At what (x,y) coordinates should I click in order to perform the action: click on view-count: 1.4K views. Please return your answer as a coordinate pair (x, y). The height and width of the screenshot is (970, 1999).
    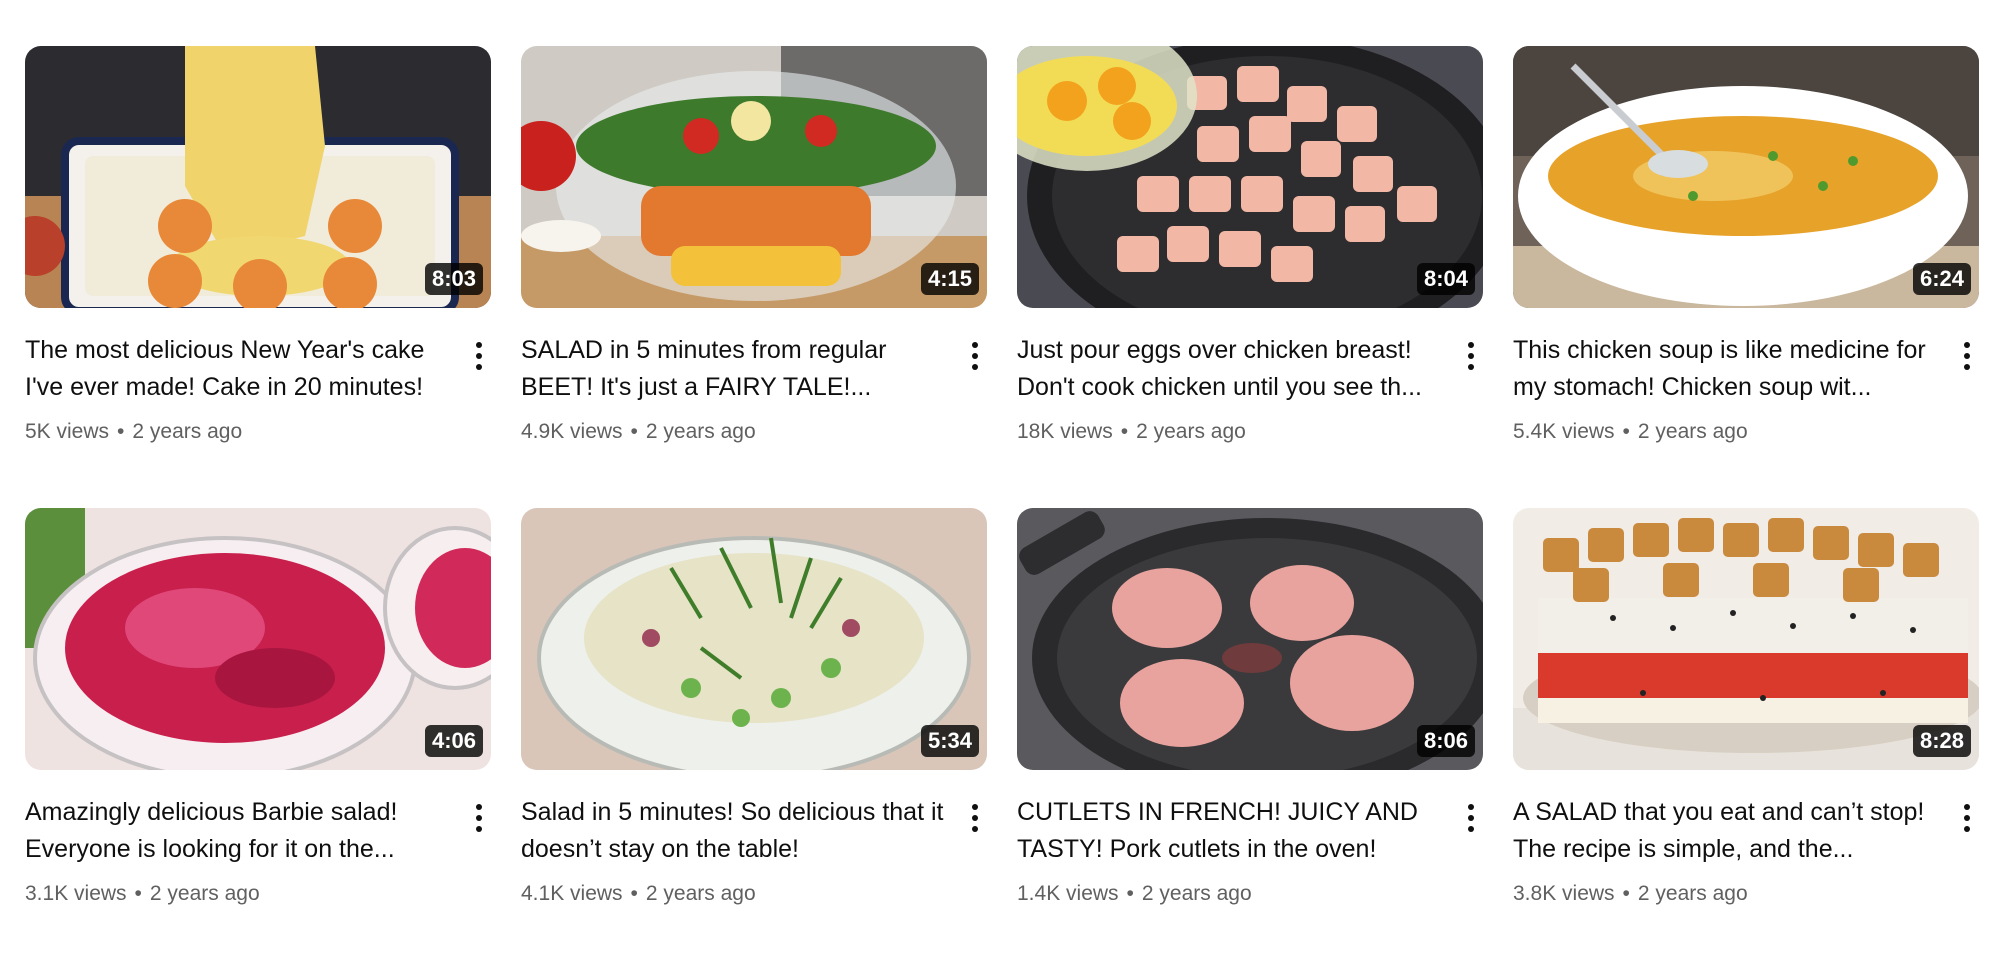
    Looking at the image, I should click on (1068, 893).